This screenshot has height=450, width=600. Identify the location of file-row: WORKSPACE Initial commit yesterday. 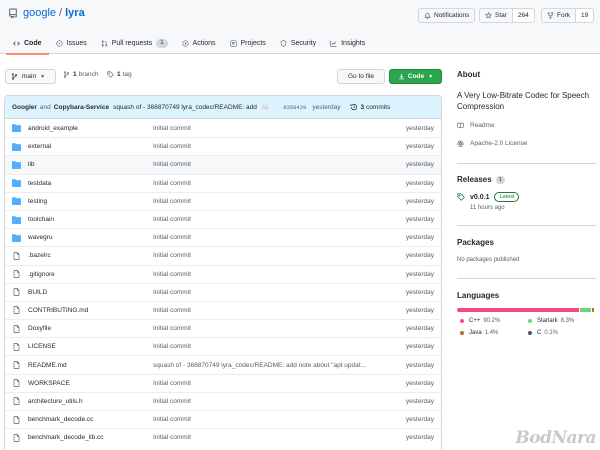
(223, 382).